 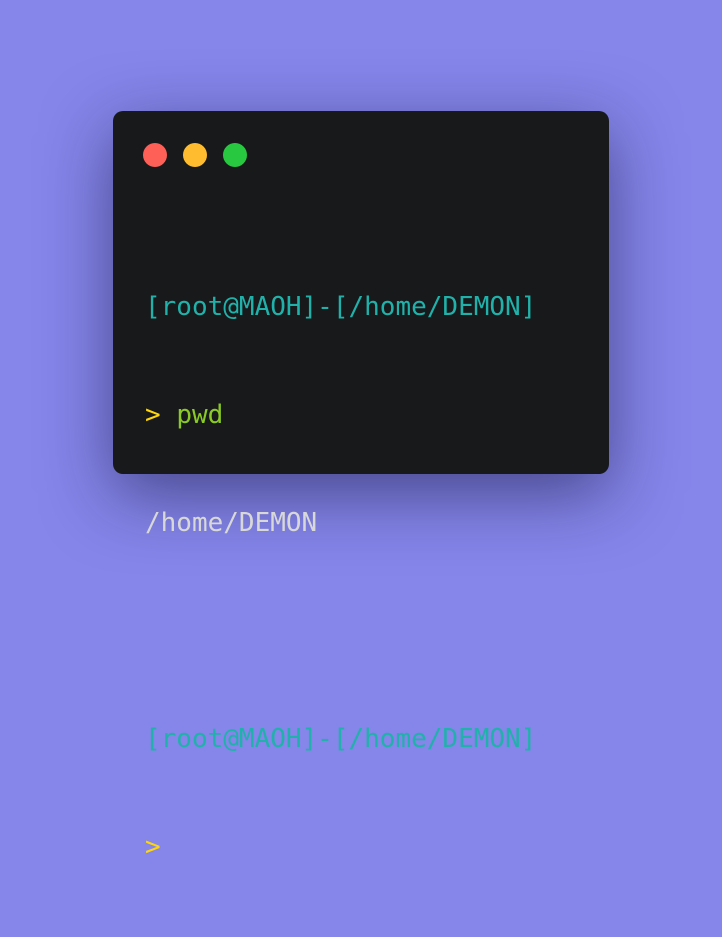 I want to click on command-text: pwd, so click(x=200, y=415).